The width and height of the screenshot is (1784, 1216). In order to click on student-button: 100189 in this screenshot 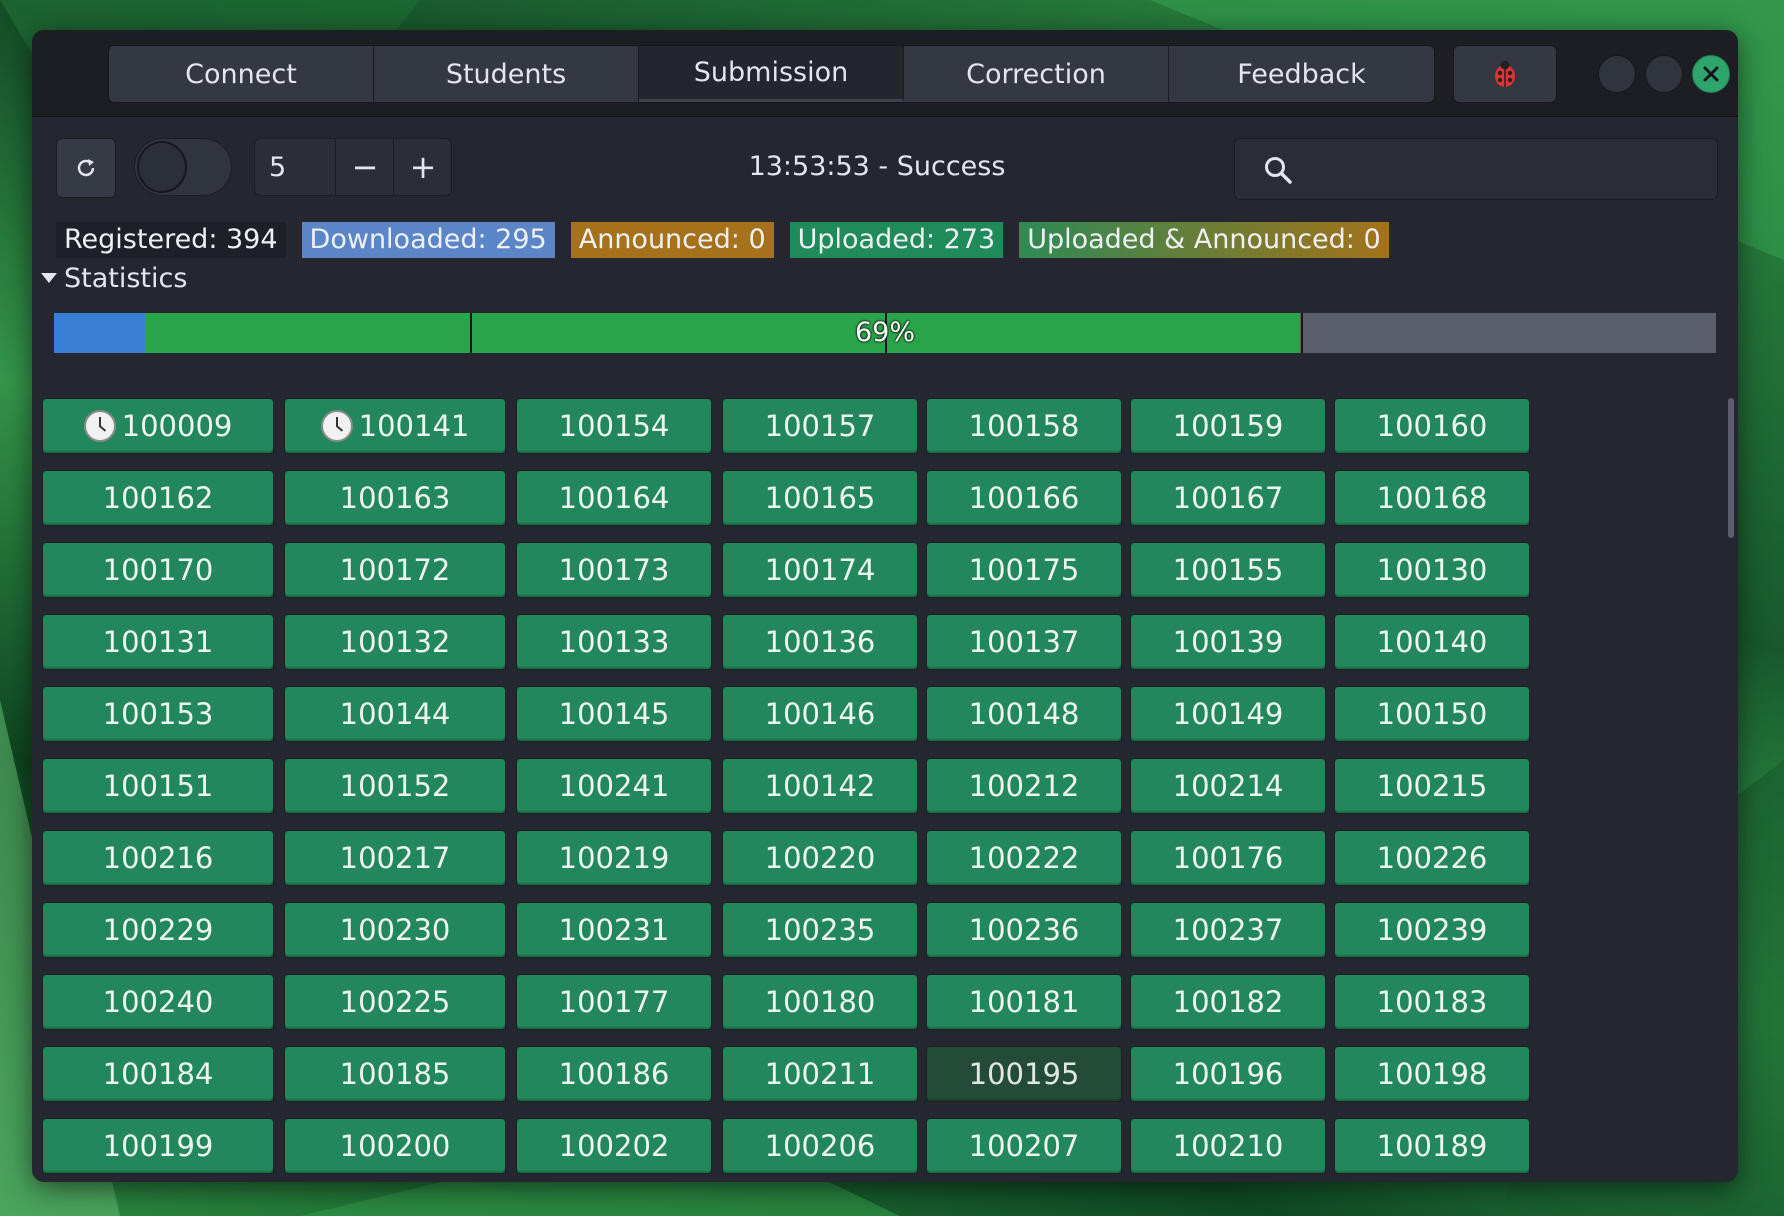, I will do `click(1432, 1146)`.